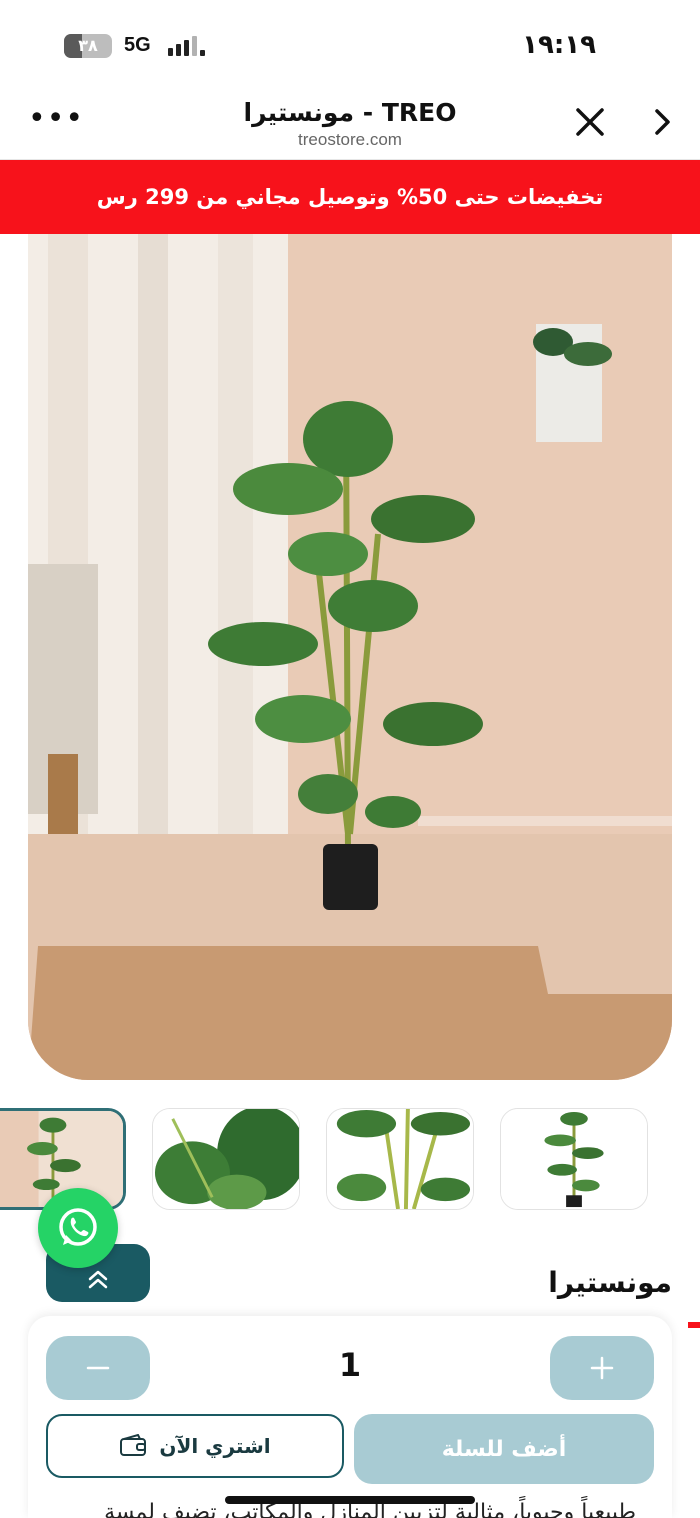  I want to click on signal-icon, so click(186, 46).